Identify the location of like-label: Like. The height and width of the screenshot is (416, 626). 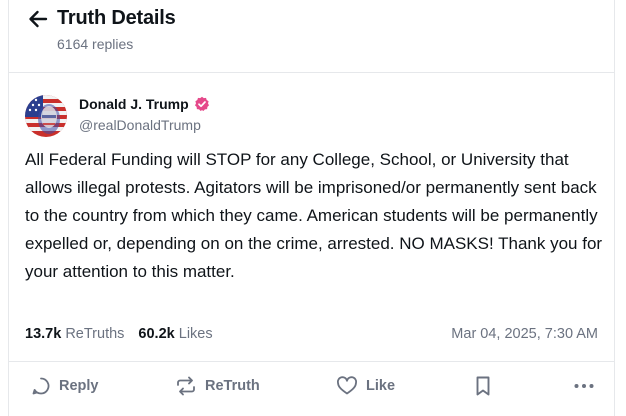
(381, 386).